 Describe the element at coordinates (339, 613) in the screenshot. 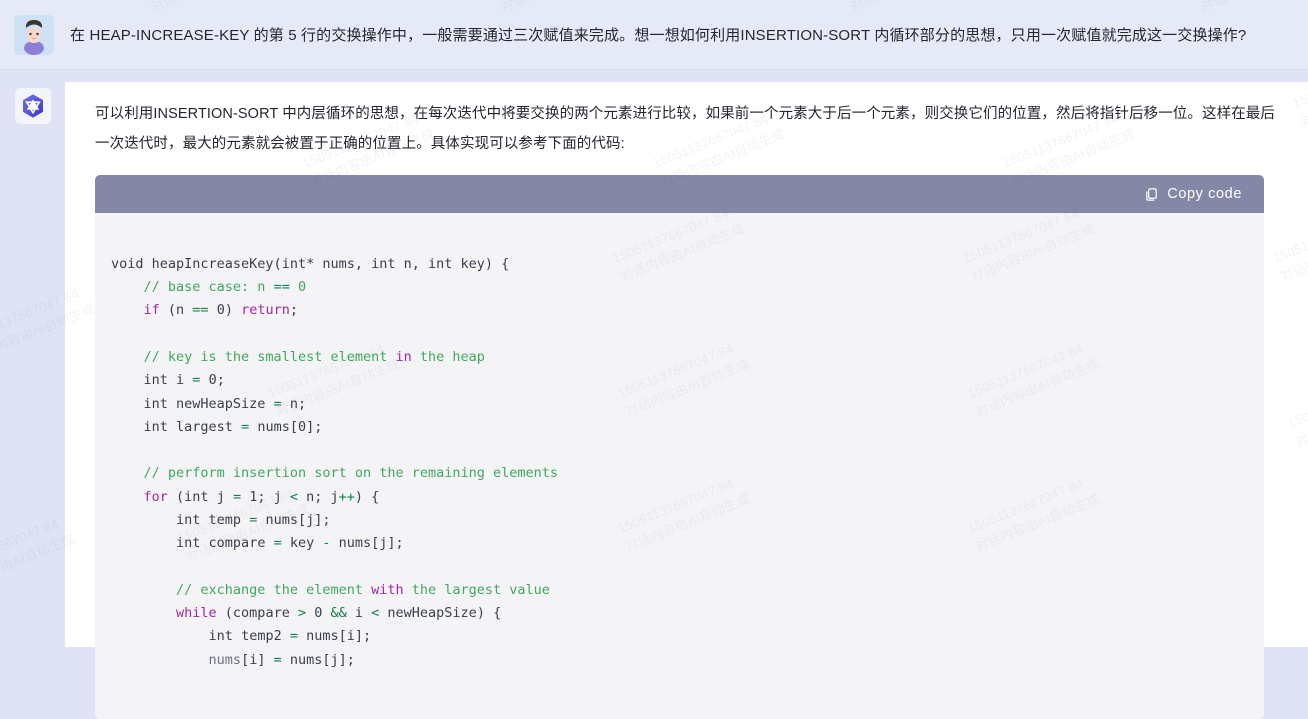

I see `code-line: while (compare > 0 && i < newHeapSize) {` at that location.